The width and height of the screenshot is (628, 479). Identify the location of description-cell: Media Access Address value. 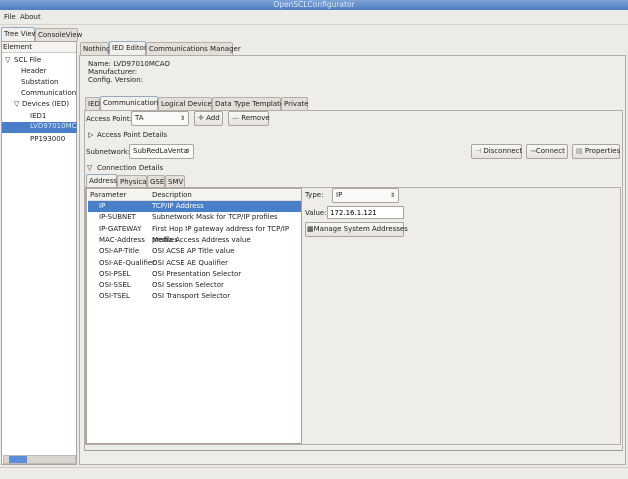
(201, 239).